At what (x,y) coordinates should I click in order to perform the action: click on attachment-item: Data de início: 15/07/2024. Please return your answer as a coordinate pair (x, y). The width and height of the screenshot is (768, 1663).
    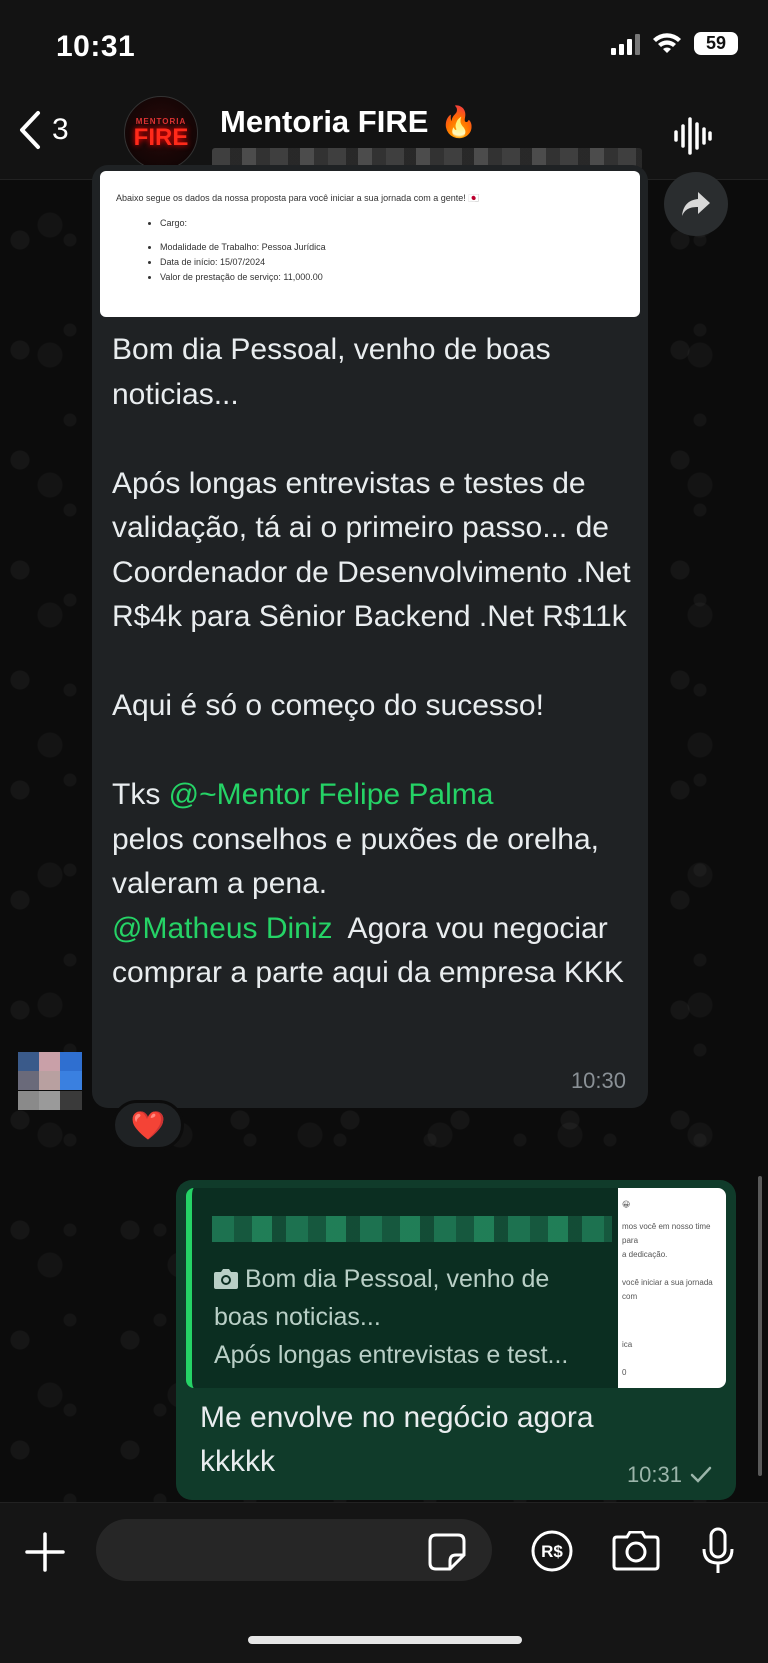
    Looking at the image, I should click on (392, 262).